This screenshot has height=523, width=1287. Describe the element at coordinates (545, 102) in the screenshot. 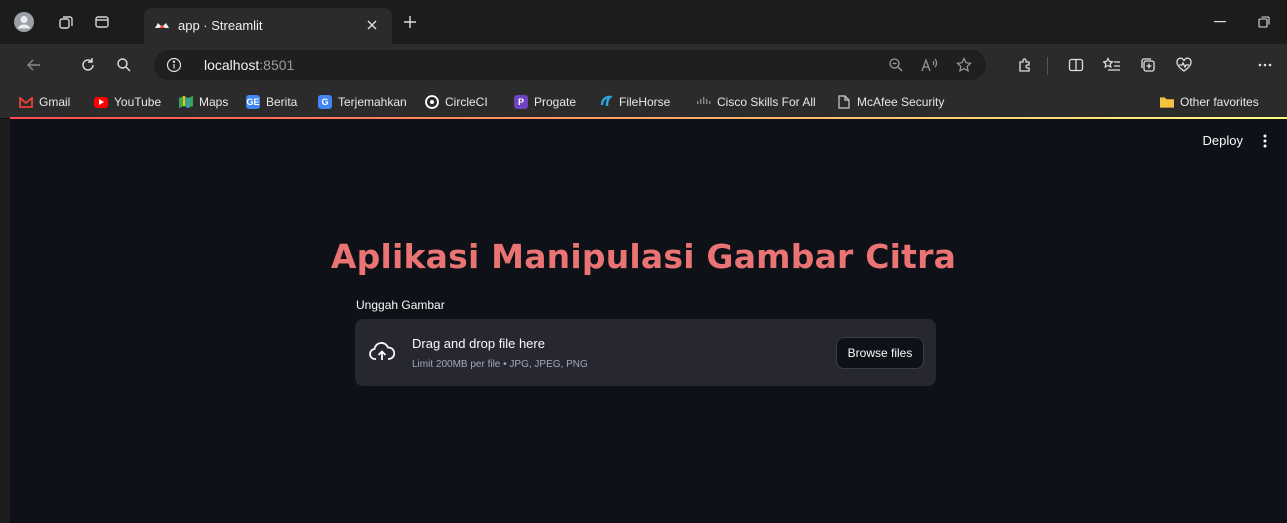

I see `bookmark-progate: P Progate` at that location.